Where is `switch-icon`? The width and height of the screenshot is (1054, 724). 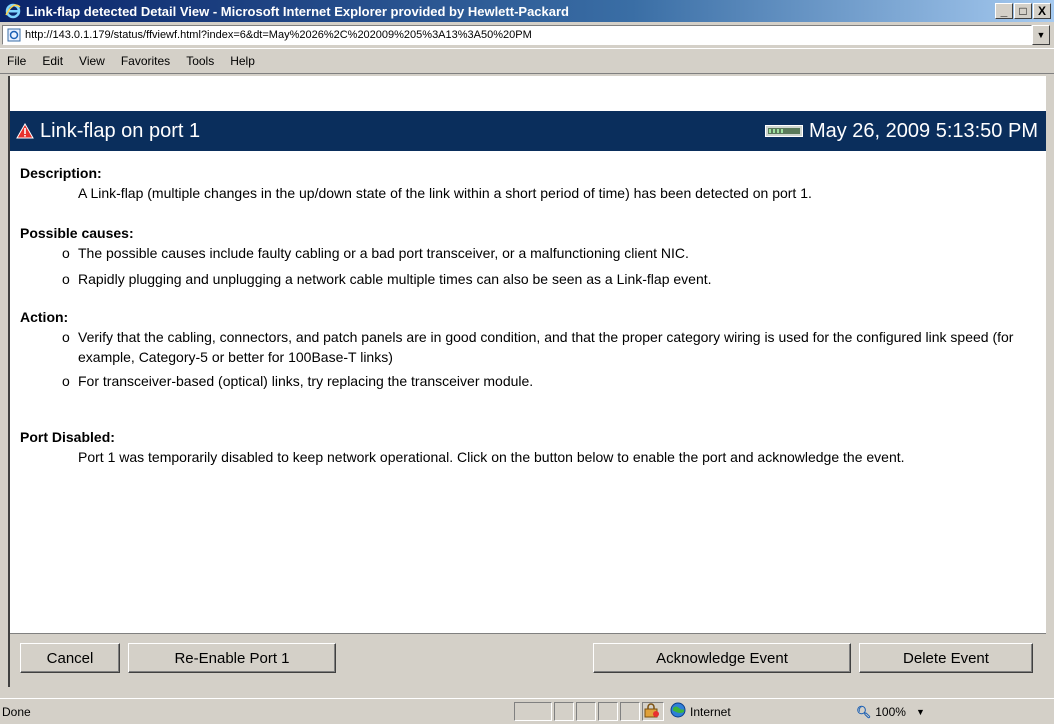
switch-icon is located at coordinates (783, 131).